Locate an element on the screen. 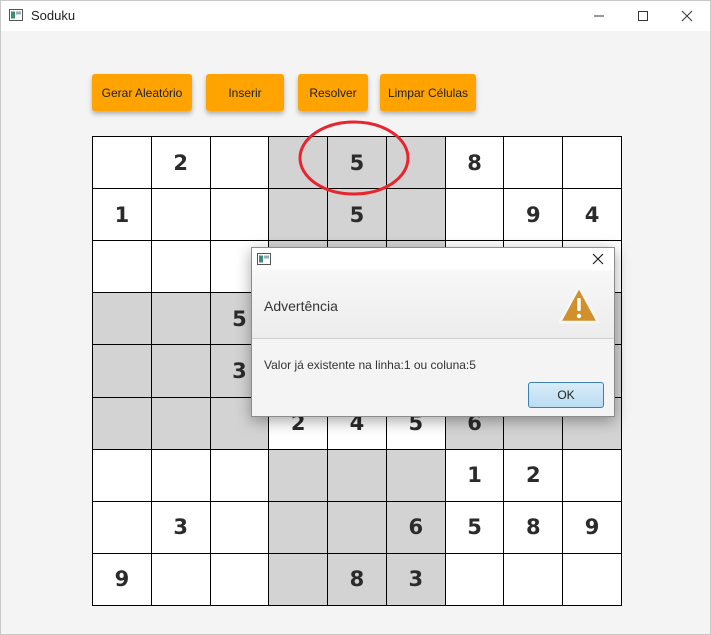 Image resolution: width=711 pixels, height=635 pixels. sudoku-cell-r7-c6 is located at coordinates (415, 475).